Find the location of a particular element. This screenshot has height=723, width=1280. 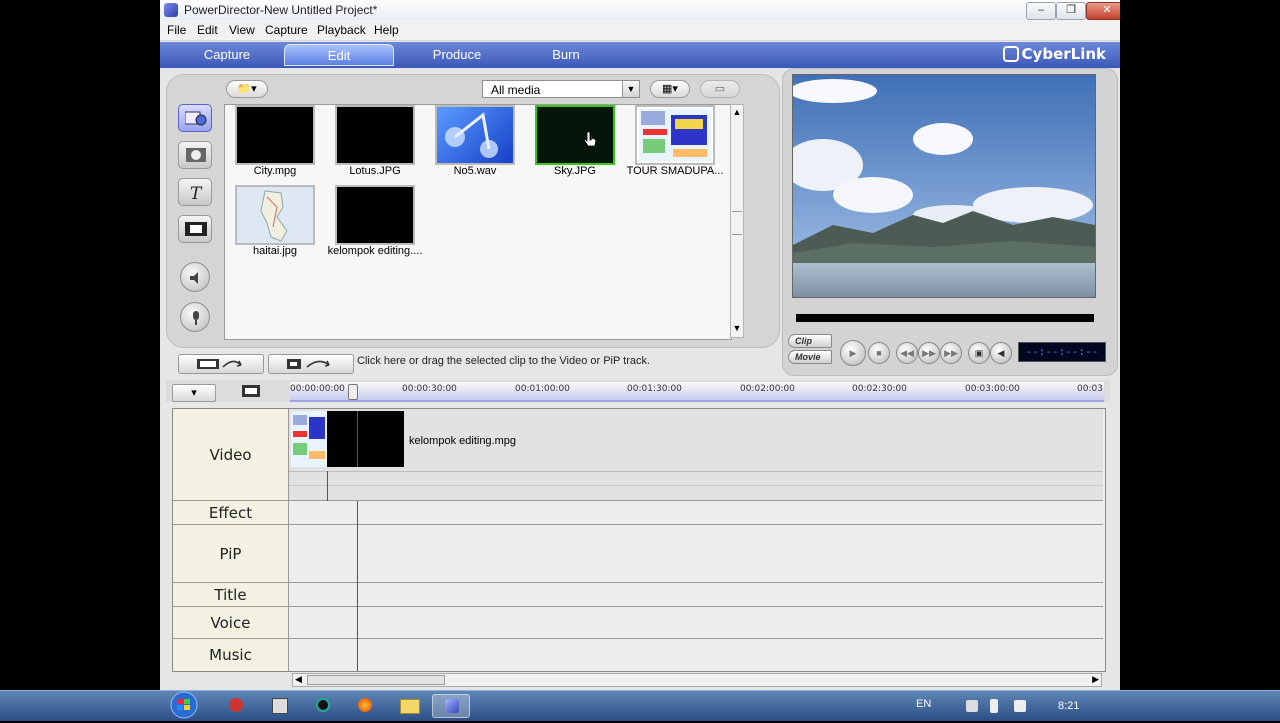

taskbar-app-firefox is located at coordinates (365, 706).